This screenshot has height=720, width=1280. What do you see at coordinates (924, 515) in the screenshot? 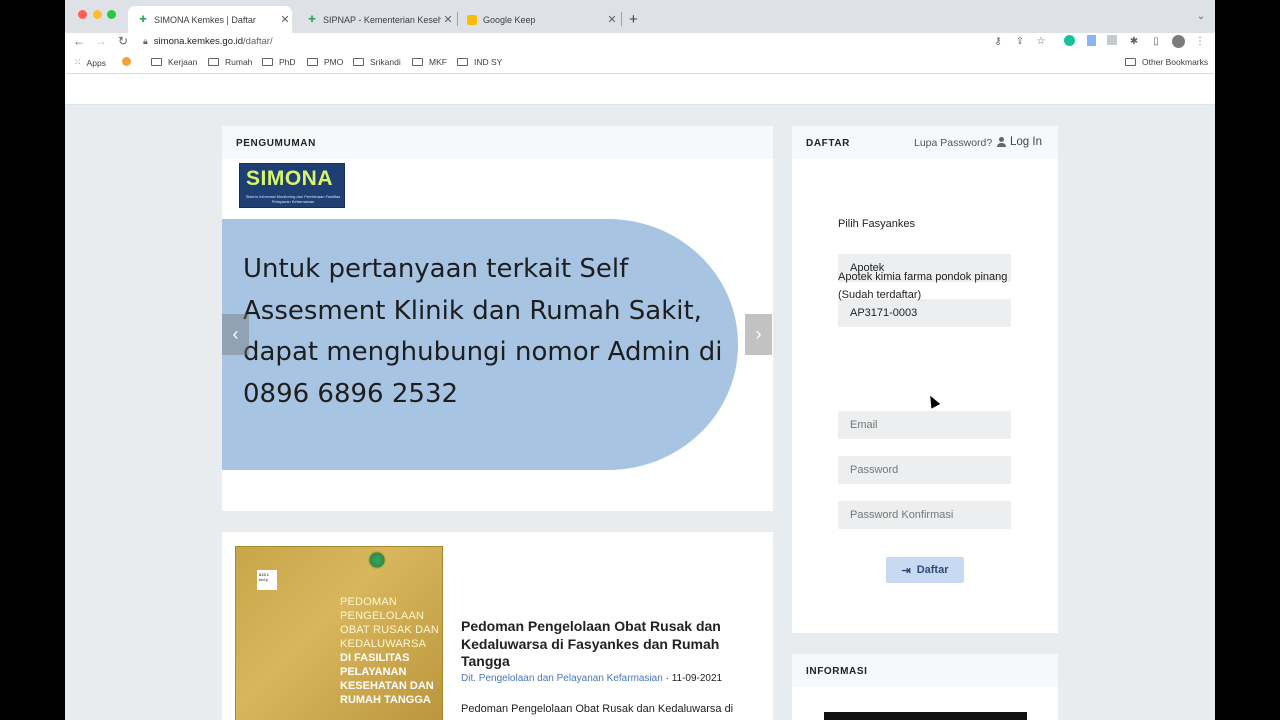
I see `password-confirm-field: Password Konfirmasi` at bounding box center [924, 515].